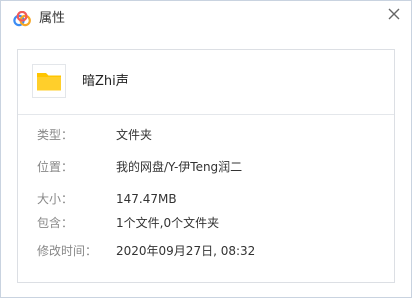  Describe the element at coordinates (22, 18) in the screenshot. I see `baidu-netdisk-cloud-icon` at that location.